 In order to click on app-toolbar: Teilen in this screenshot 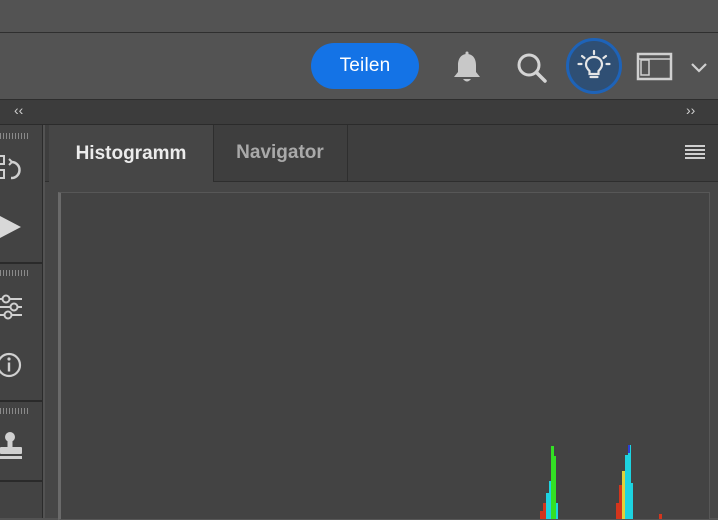, I will do `click(359, 66)`.